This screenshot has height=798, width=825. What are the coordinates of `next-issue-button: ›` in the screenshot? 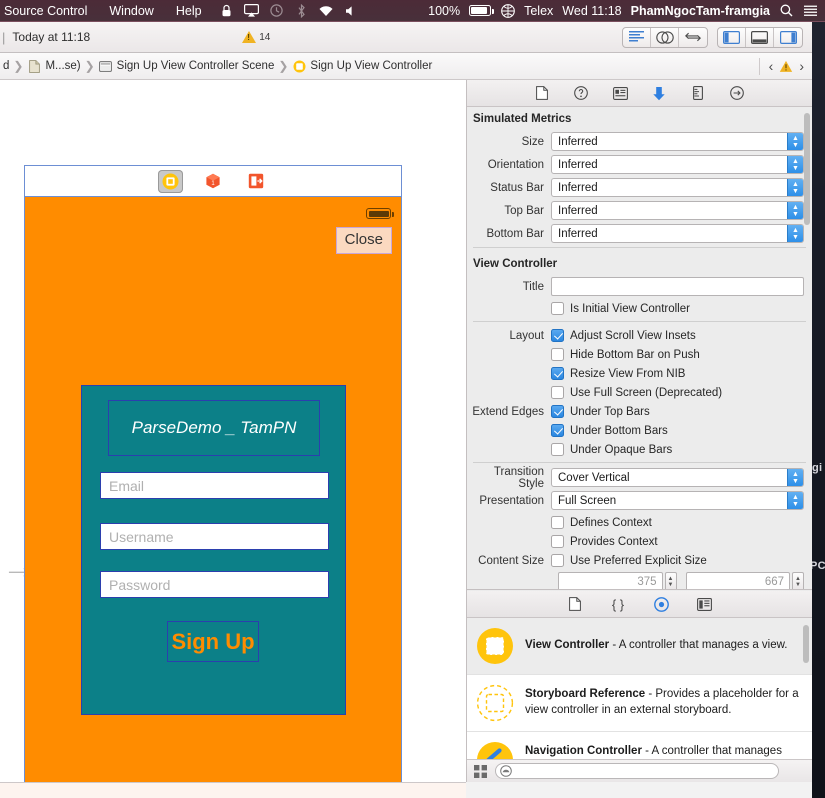 It's located at (801, 66).